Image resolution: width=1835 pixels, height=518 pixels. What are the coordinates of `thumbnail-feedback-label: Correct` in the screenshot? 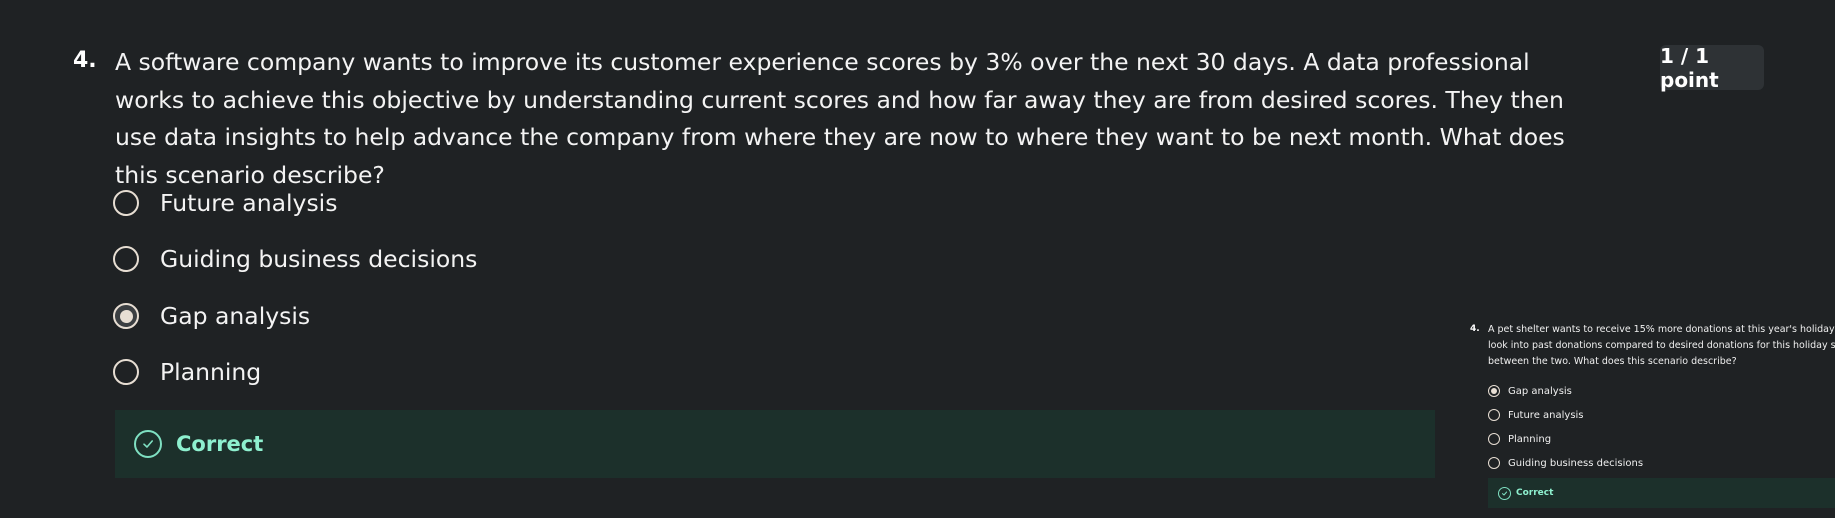 It's located at (1535, 493).